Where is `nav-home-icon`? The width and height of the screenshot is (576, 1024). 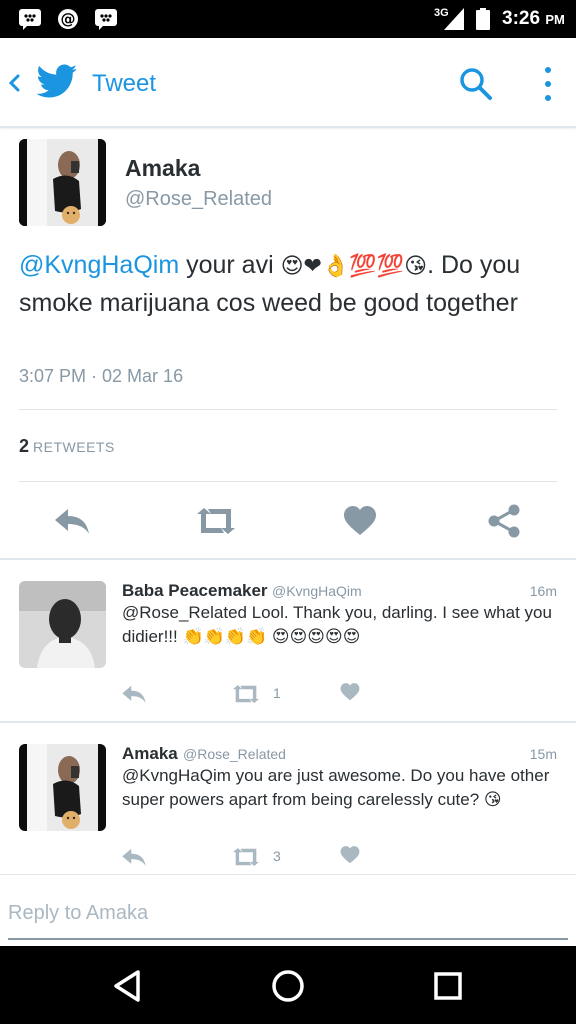
nav-home-icon is located at coordinates (288, 986).